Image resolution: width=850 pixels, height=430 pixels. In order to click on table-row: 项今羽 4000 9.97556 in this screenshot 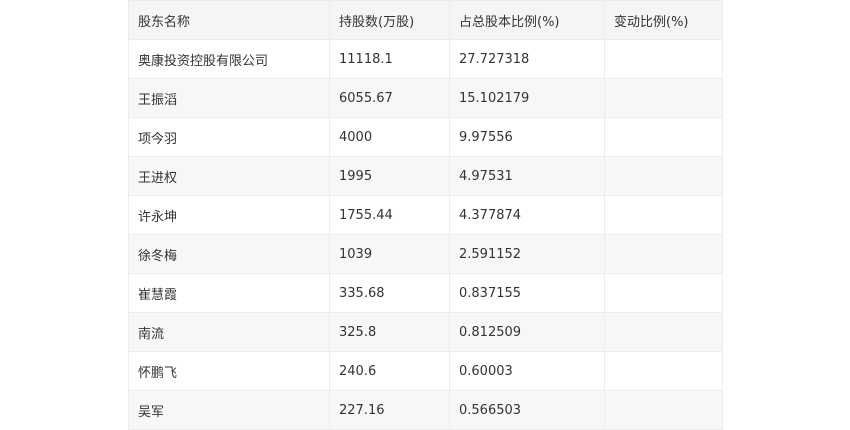, I will do `click(425, 137)`.